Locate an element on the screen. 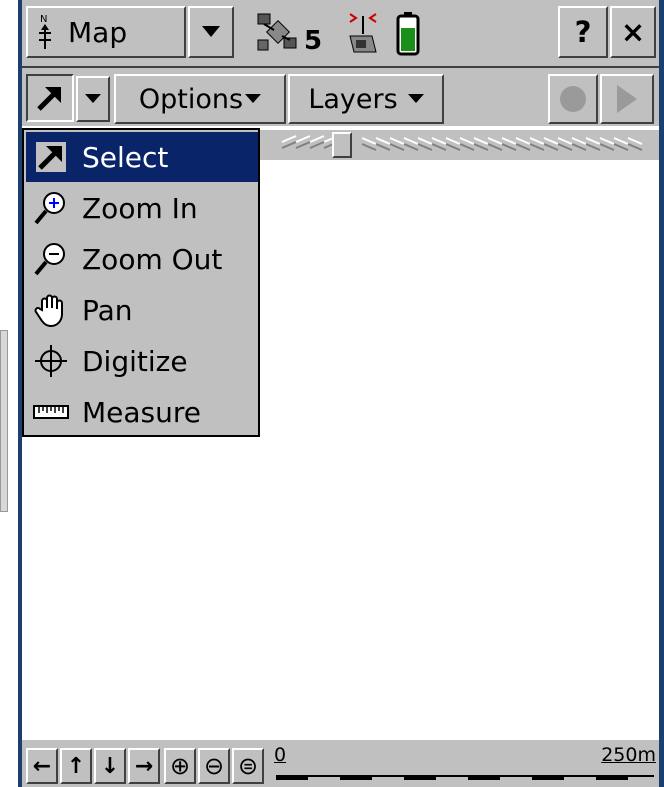  active-tool-button is located at coordinates (50, 98).